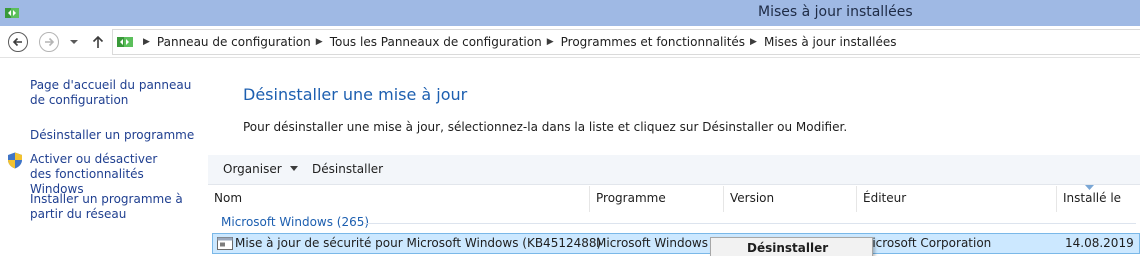 The height and width of the screenshot is (256, 1140). Describe the element at coordinates (295, 222) in the screenshot. I see `group-label: Microsoft Windows (265)` at that location.